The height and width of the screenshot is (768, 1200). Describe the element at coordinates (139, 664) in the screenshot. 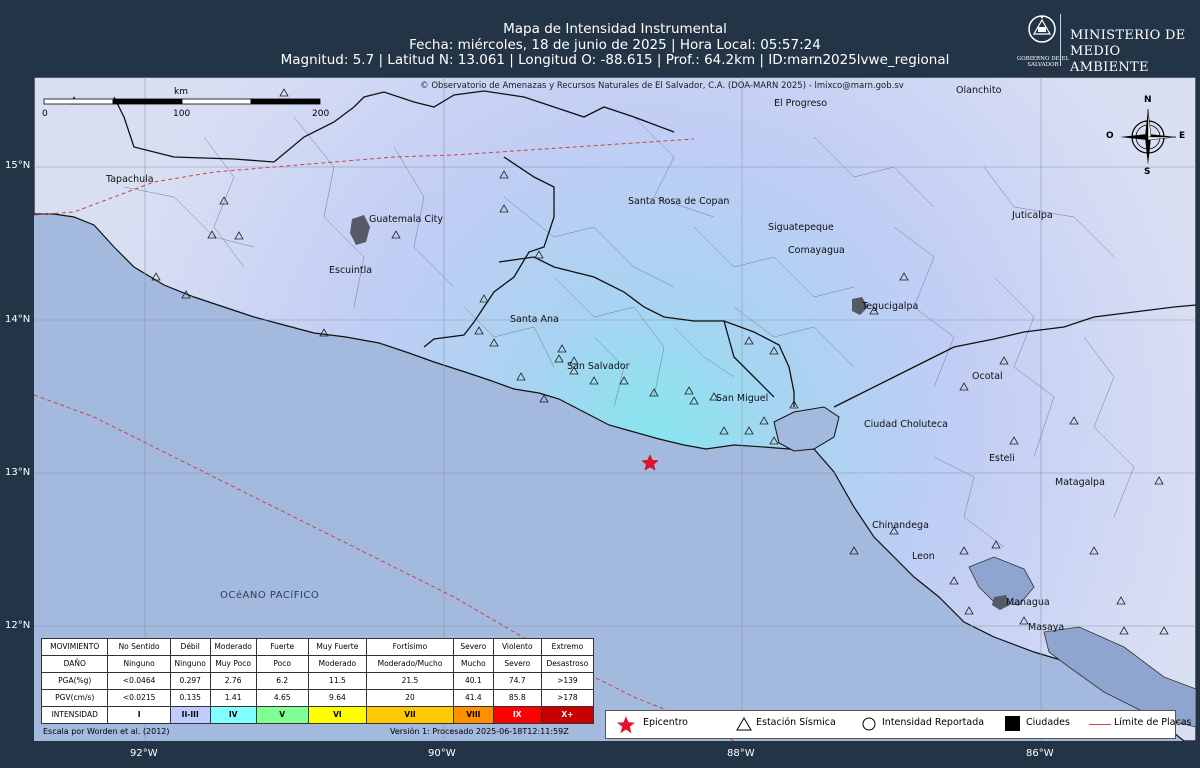

I see `table-cell: Ninguno` at that location.